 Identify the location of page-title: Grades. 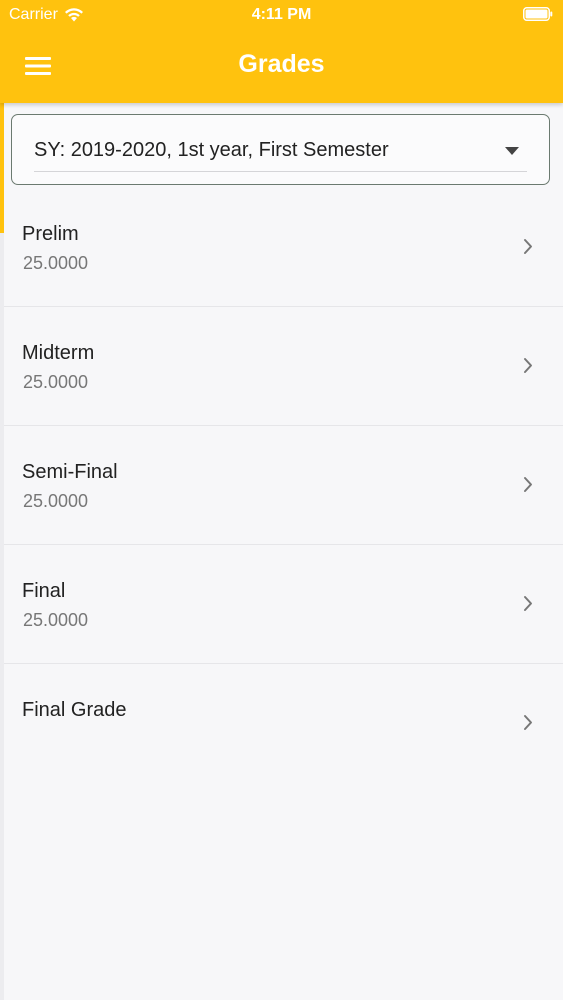
(281, 64).